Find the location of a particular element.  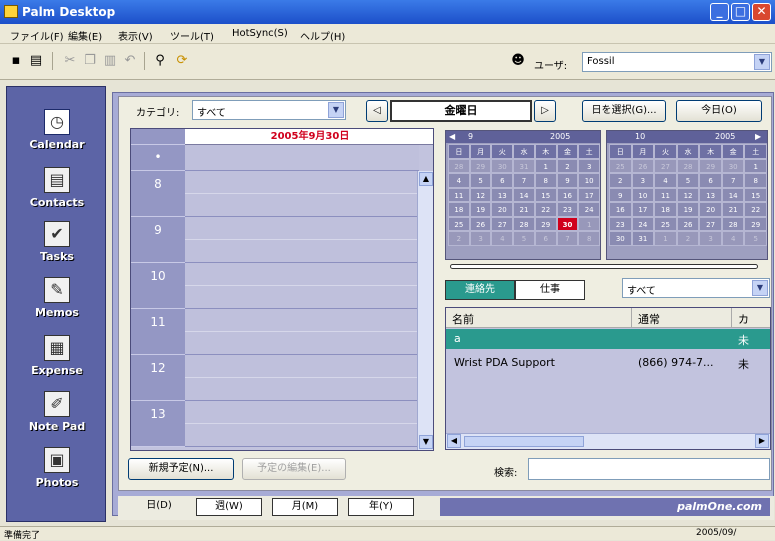

sidebar-item-expense: ▦ Expense is located at coordinates (57, 356).